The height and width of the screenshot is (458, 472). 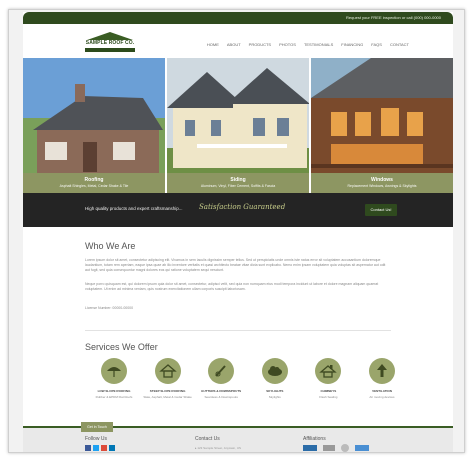 I want to click on affiliation-logos, so click(x=336, y=448).